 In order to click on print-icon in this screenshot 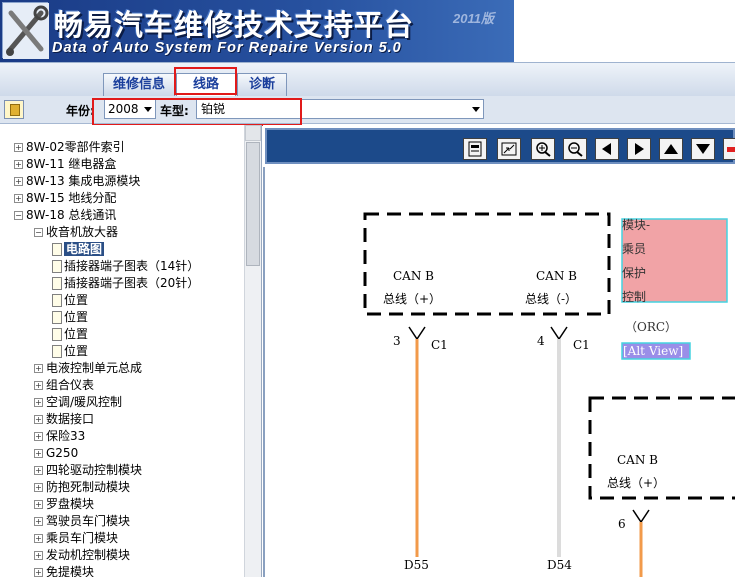, I will do `click(475, 149)`.